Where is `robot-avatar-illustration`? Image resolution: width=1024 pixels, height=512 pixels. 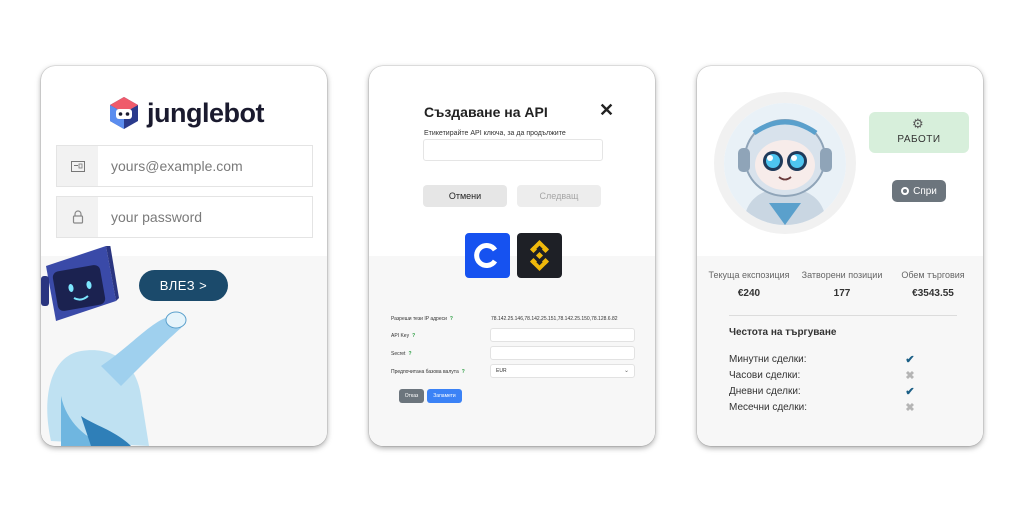
robot-avatar-illustration is located at coordinates (785, 164).